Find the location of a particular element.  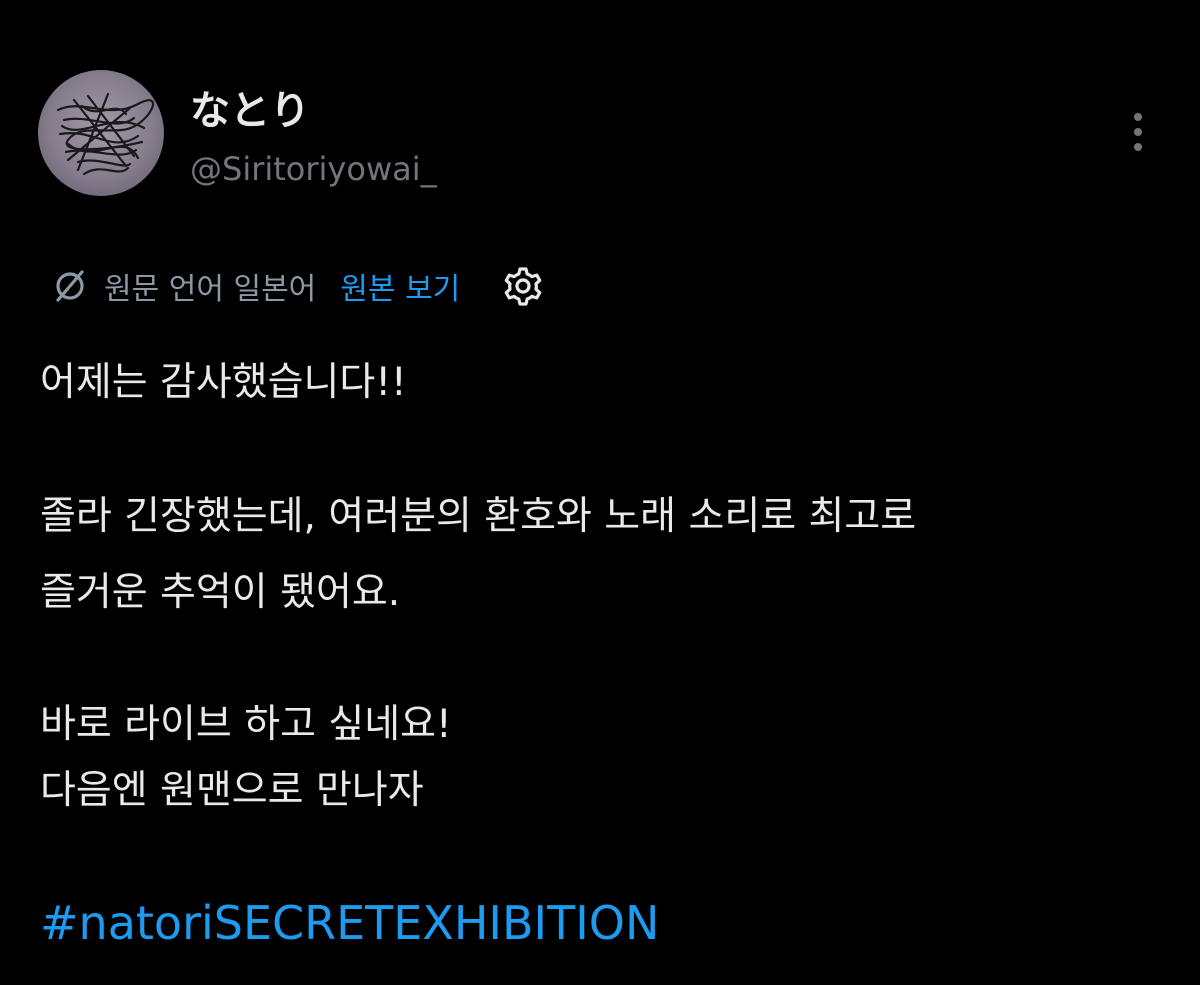

avatar is located at coordinates (101, 133).